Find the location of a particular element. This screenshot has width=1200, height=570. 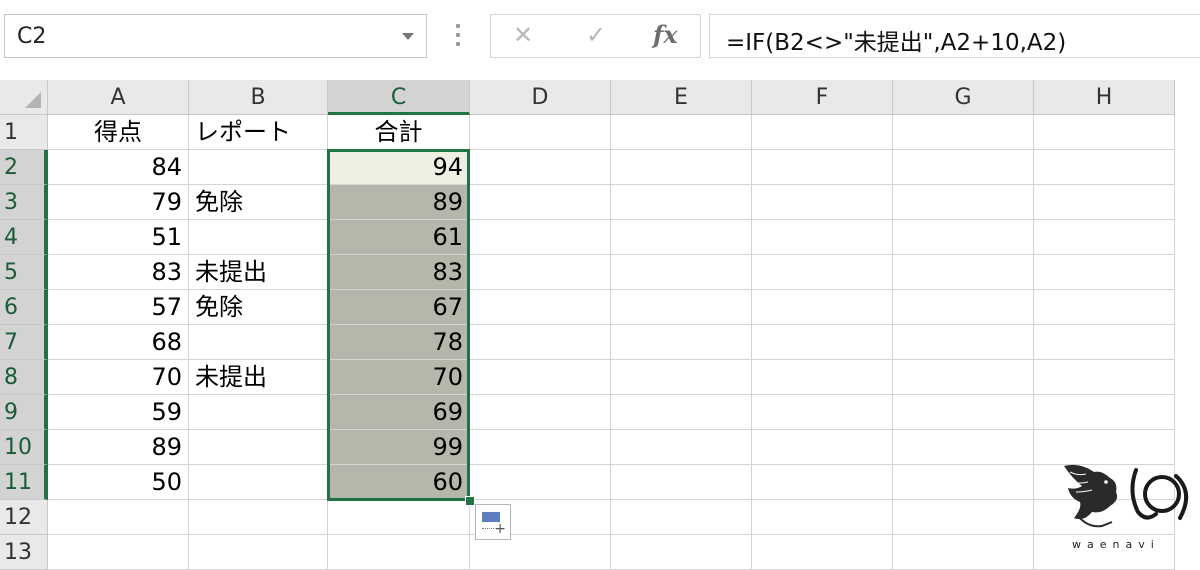

cancel-button: ✕ is located at coordinates (523, 35).